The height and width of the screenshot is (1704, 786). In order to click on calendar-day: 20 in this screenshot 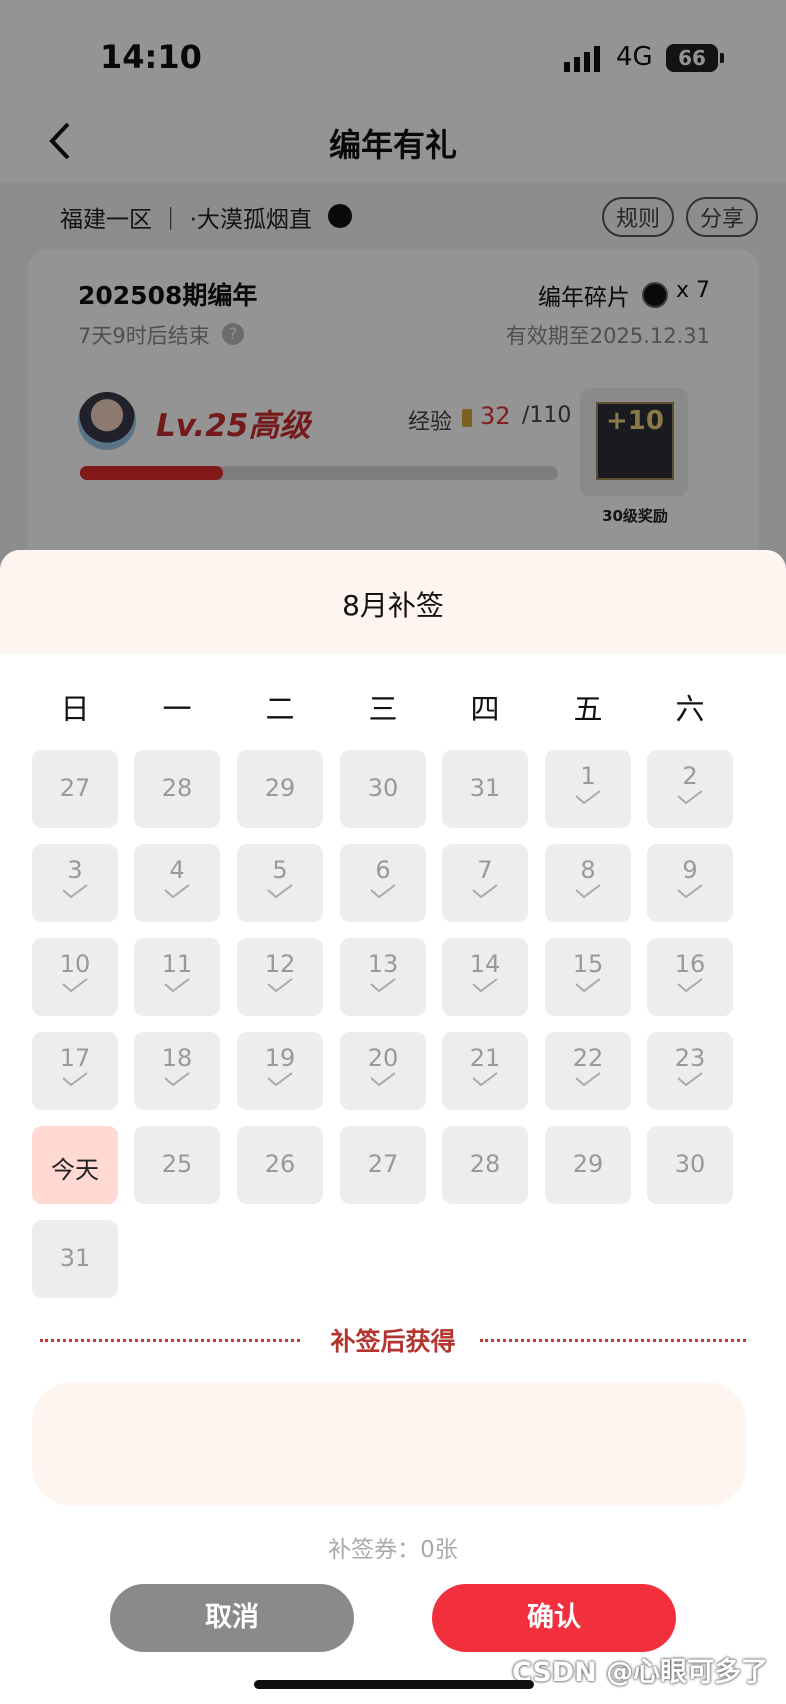, I will do `click(383, 1071)`.